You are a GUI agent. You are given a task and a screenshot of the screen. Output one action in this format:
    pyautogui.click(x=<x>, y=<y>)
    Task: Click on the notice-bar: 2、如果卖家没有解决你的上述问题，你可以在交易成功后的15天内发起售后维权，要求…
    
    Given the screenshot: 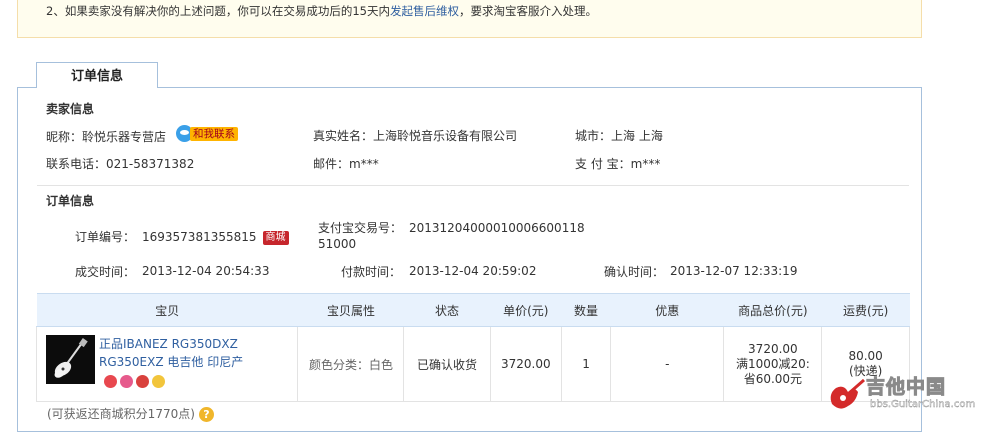 What is the action you would take?
    pyautogui.click(x=469, y=19)
    